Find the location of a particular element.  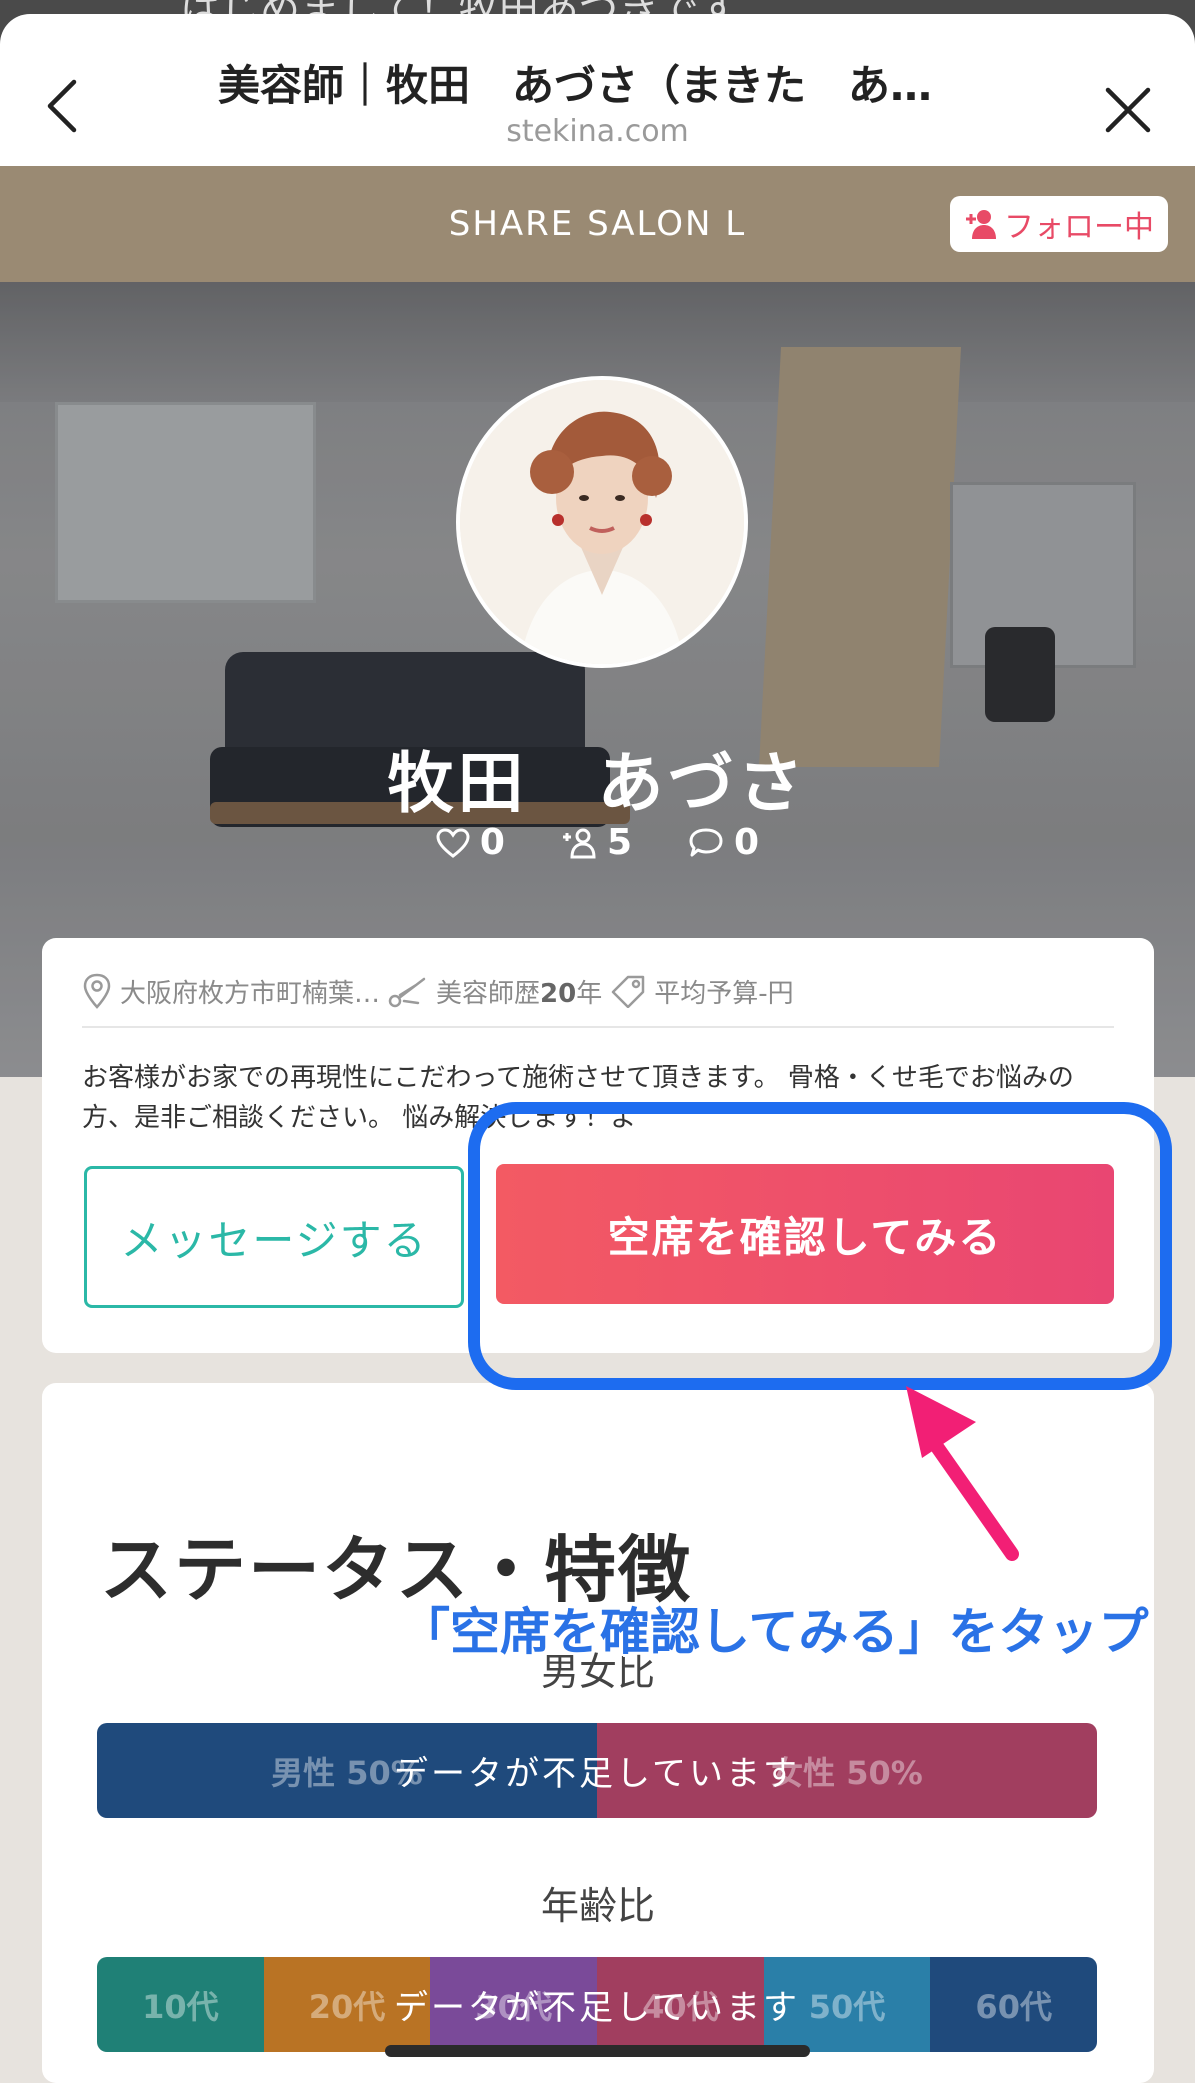

info-row: 大阪府枚方市町楠葉… 美容師歴20年 平均予算-円 is located at coordinates (602, 991).